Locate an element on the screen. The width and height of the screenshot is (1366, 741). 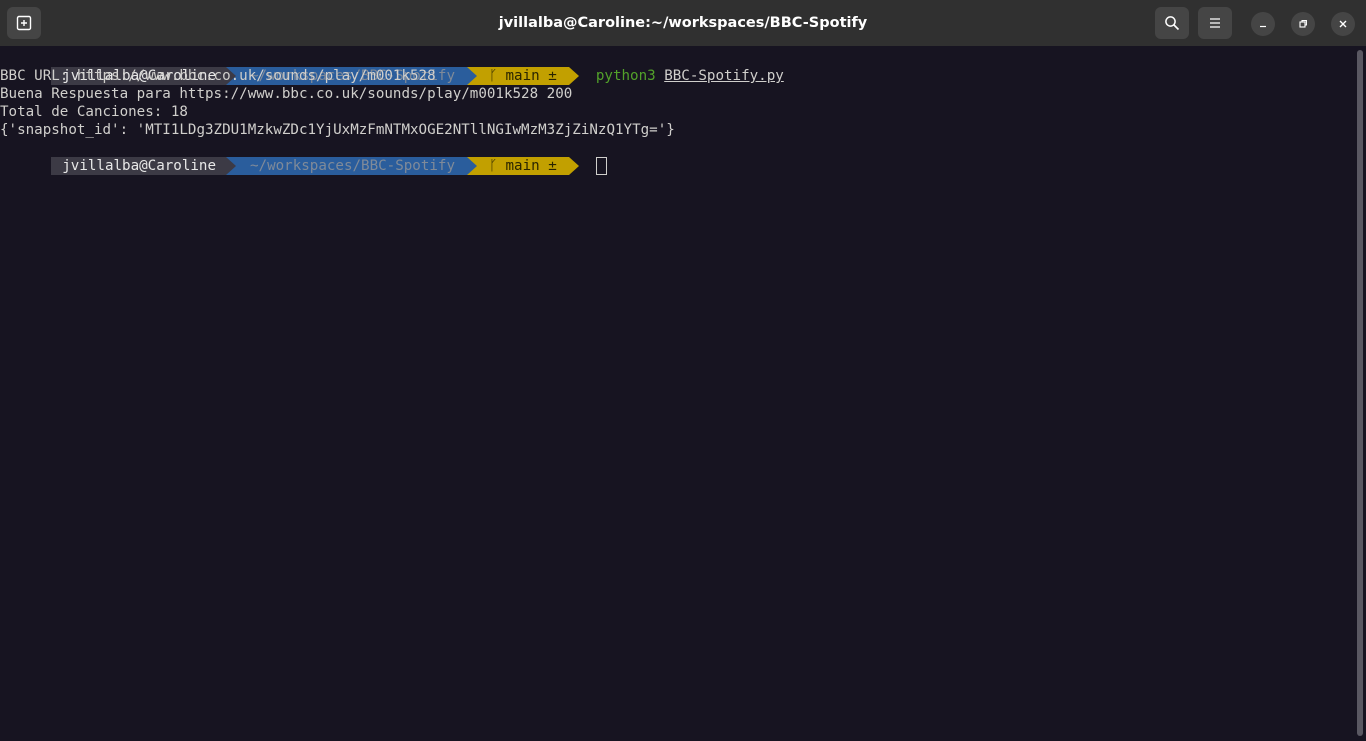
maximize-button is located at coordinates (1303, 24).